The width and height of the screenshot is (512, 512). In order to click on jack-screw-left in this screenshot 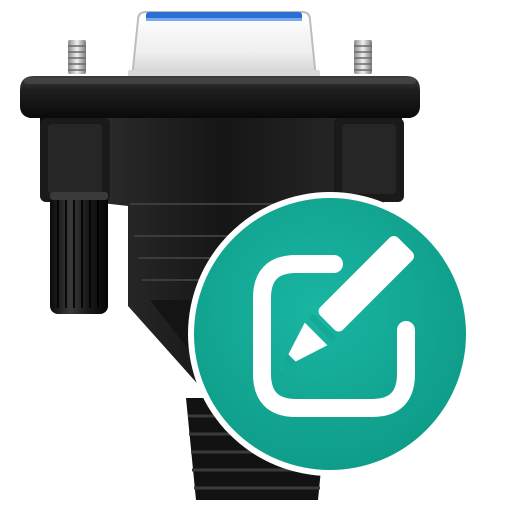, I will do `click(77, 57)`.